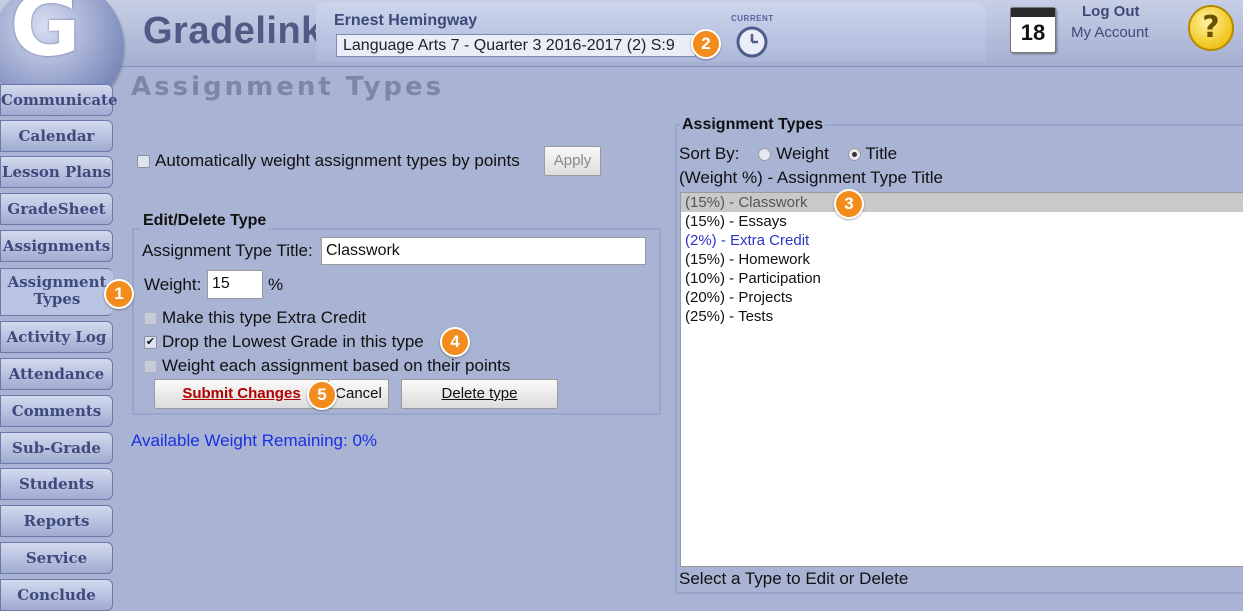  What do you see at coordinates (150, 319) in the screenshot?
I see `extra-credit-checkbox` at bounding box center [150, 319].